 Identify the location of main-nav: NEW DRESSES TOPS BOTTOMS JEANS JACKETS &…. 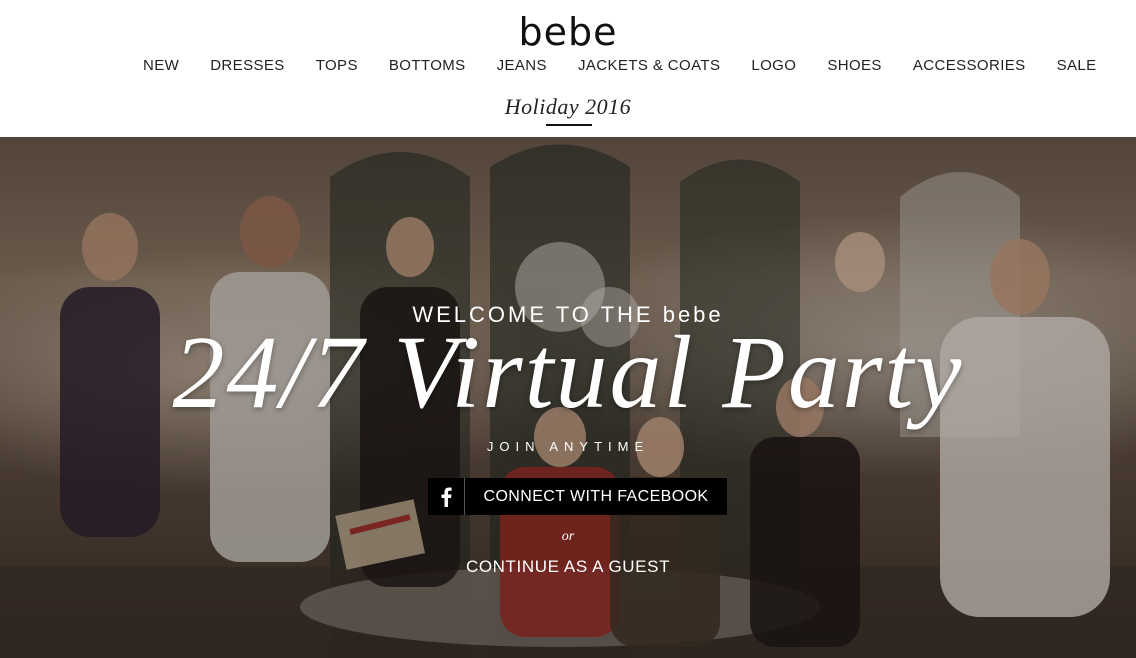
(620, 66).